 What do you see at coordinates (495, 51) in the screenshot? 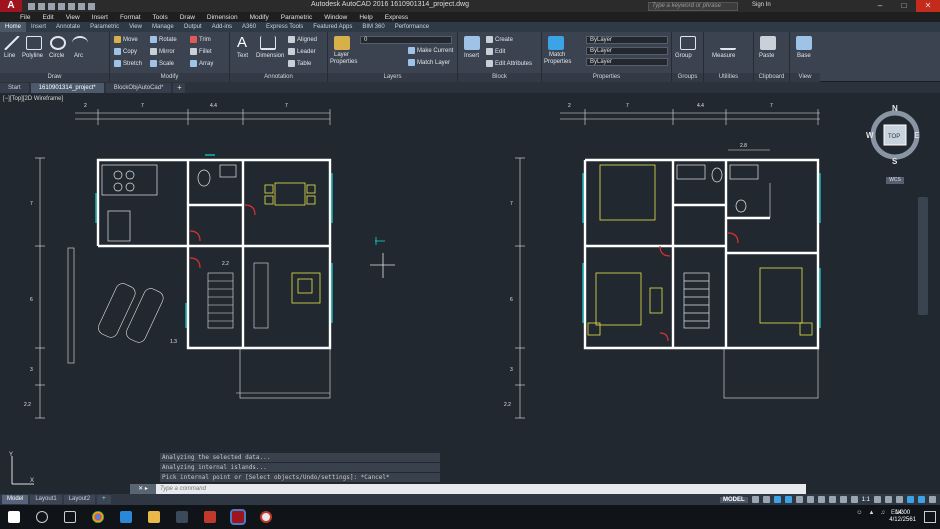
I see `edit-button: Edit` at bounding box center [495, 51].